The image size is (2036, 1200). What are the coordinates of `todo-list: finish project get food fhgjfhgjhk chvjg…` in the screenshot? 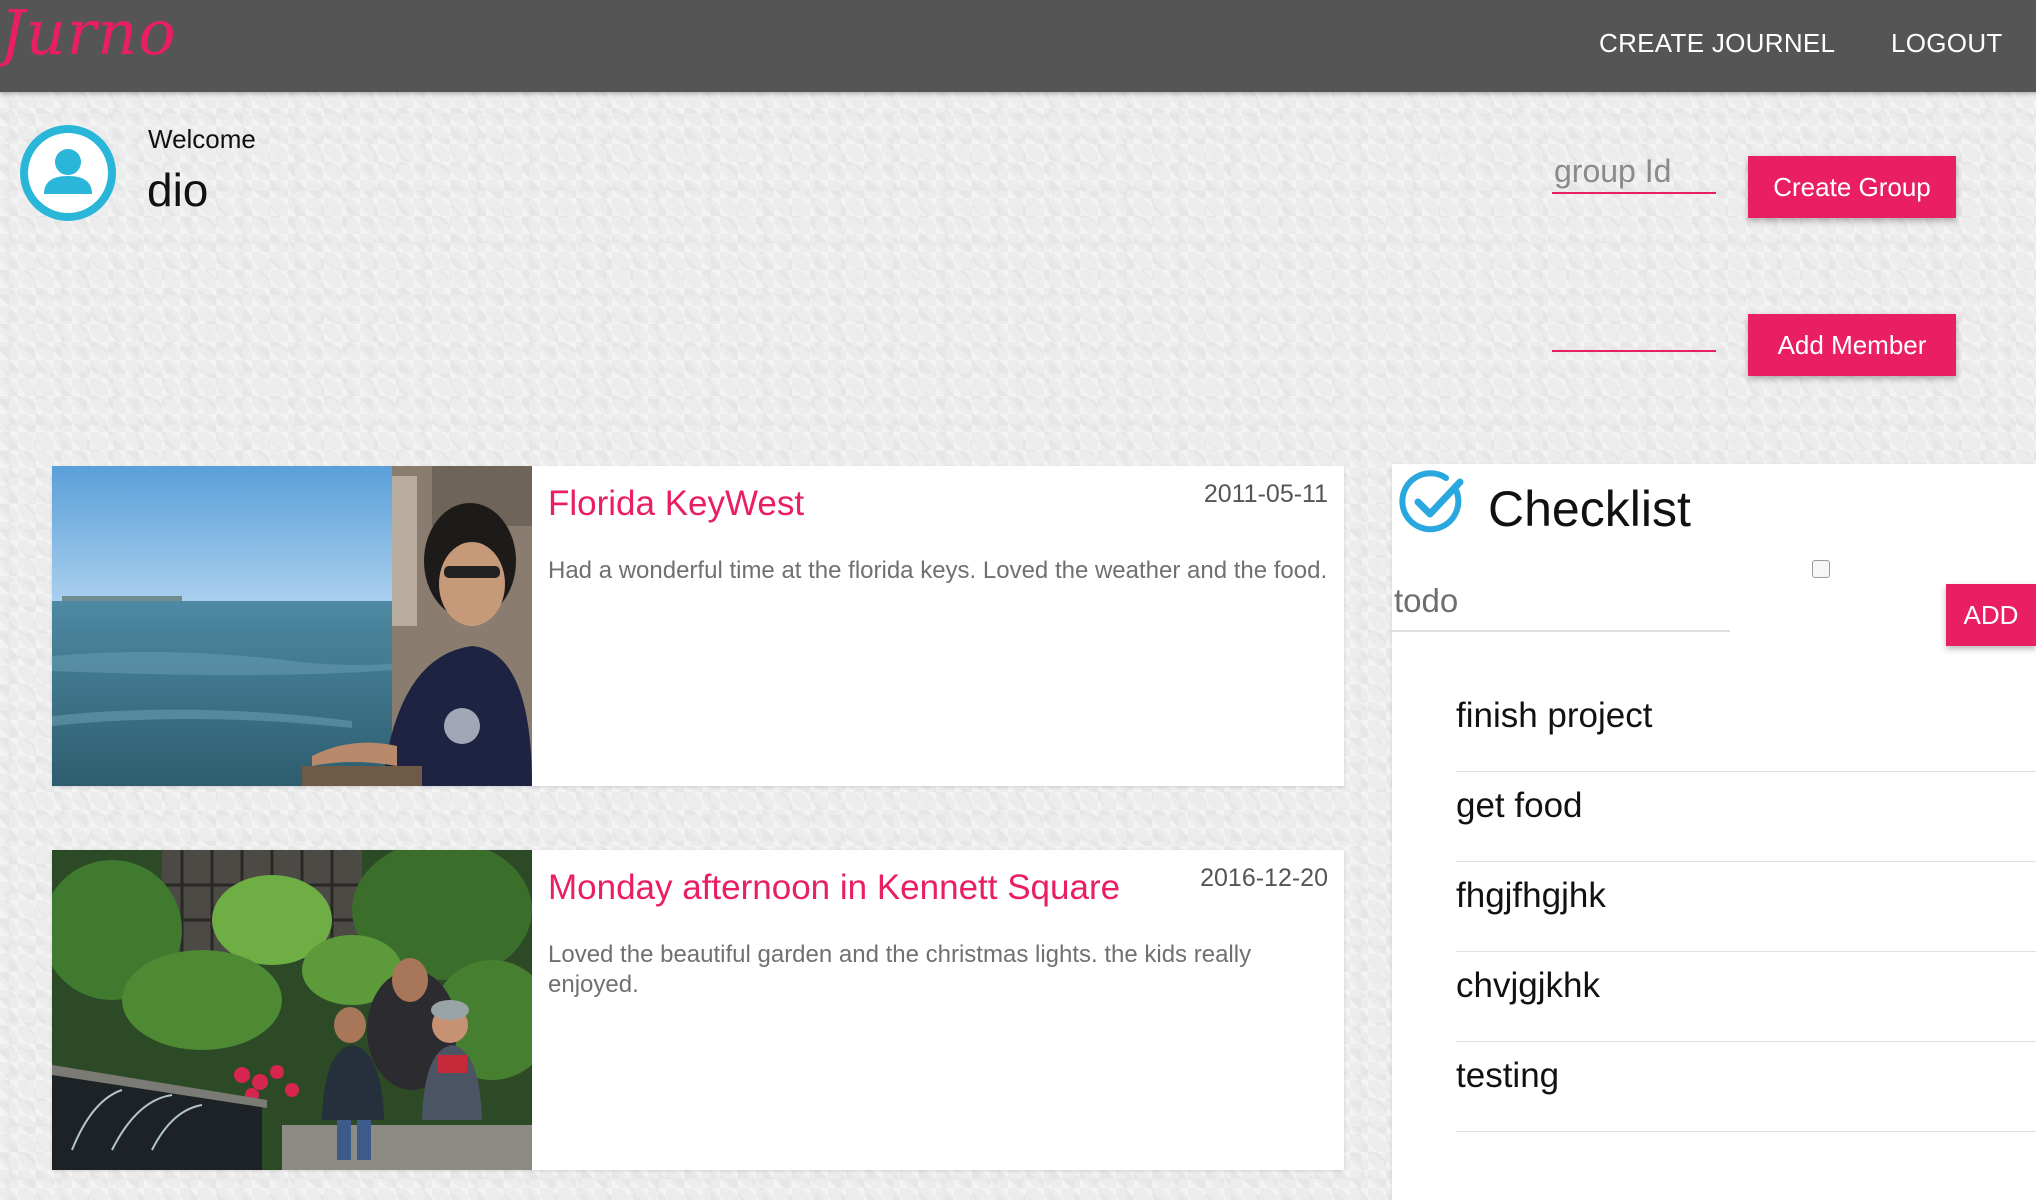 It's located at (1746, 907).